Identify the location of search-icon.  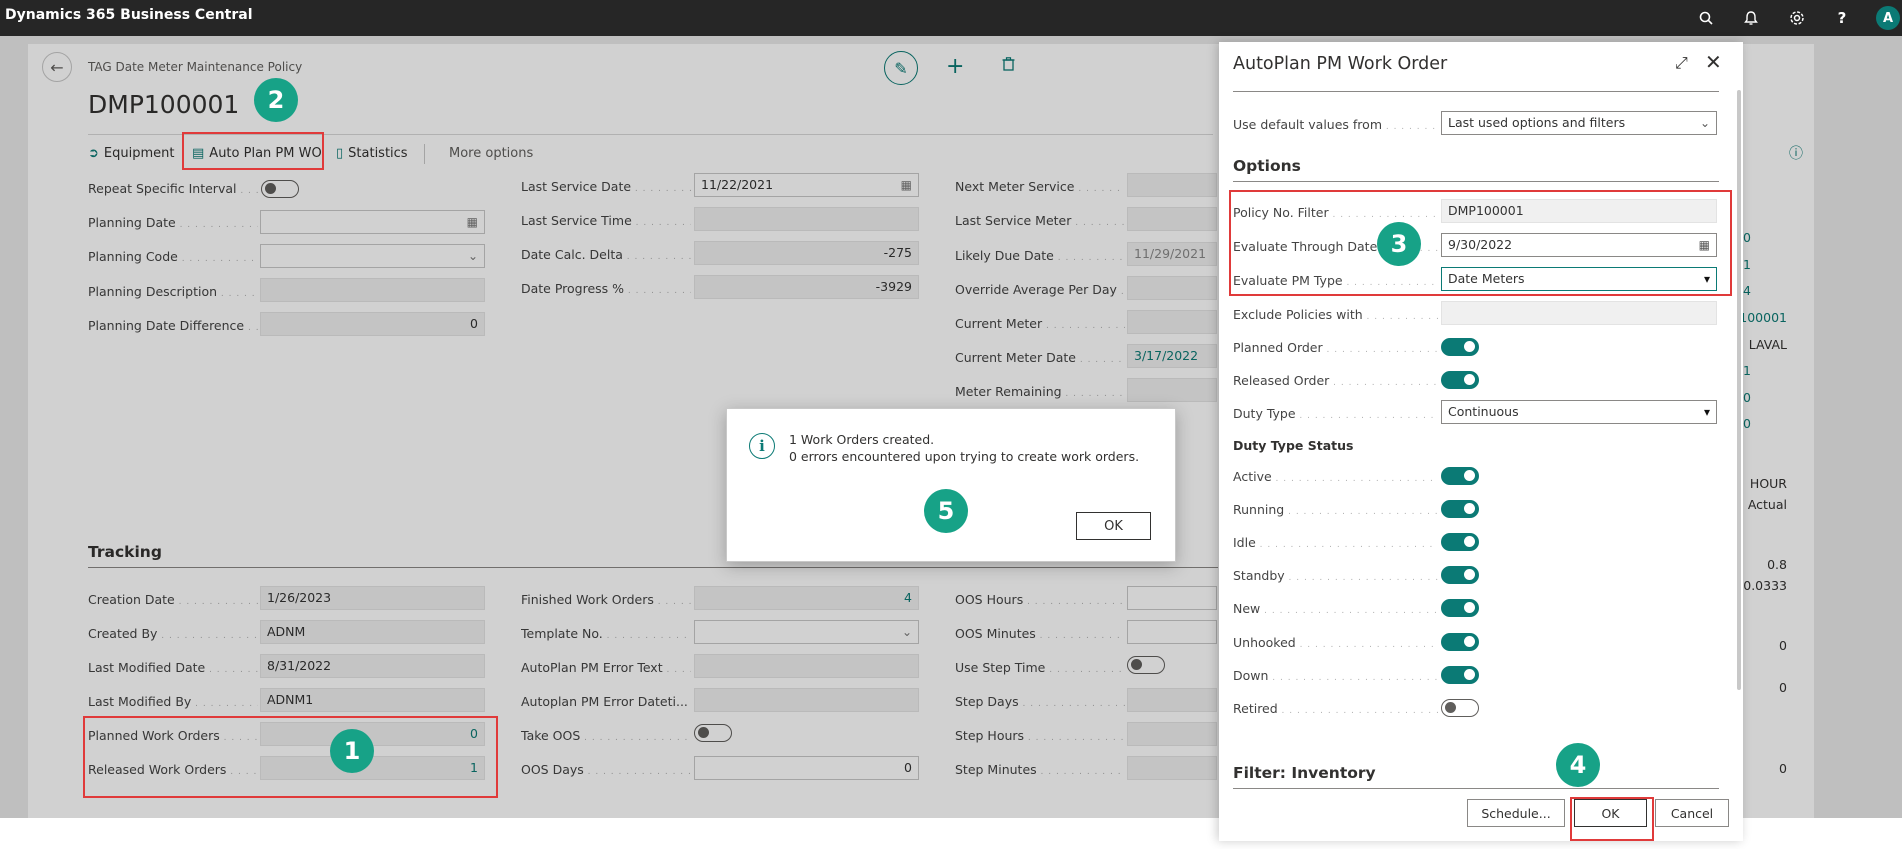
(1706, 18).